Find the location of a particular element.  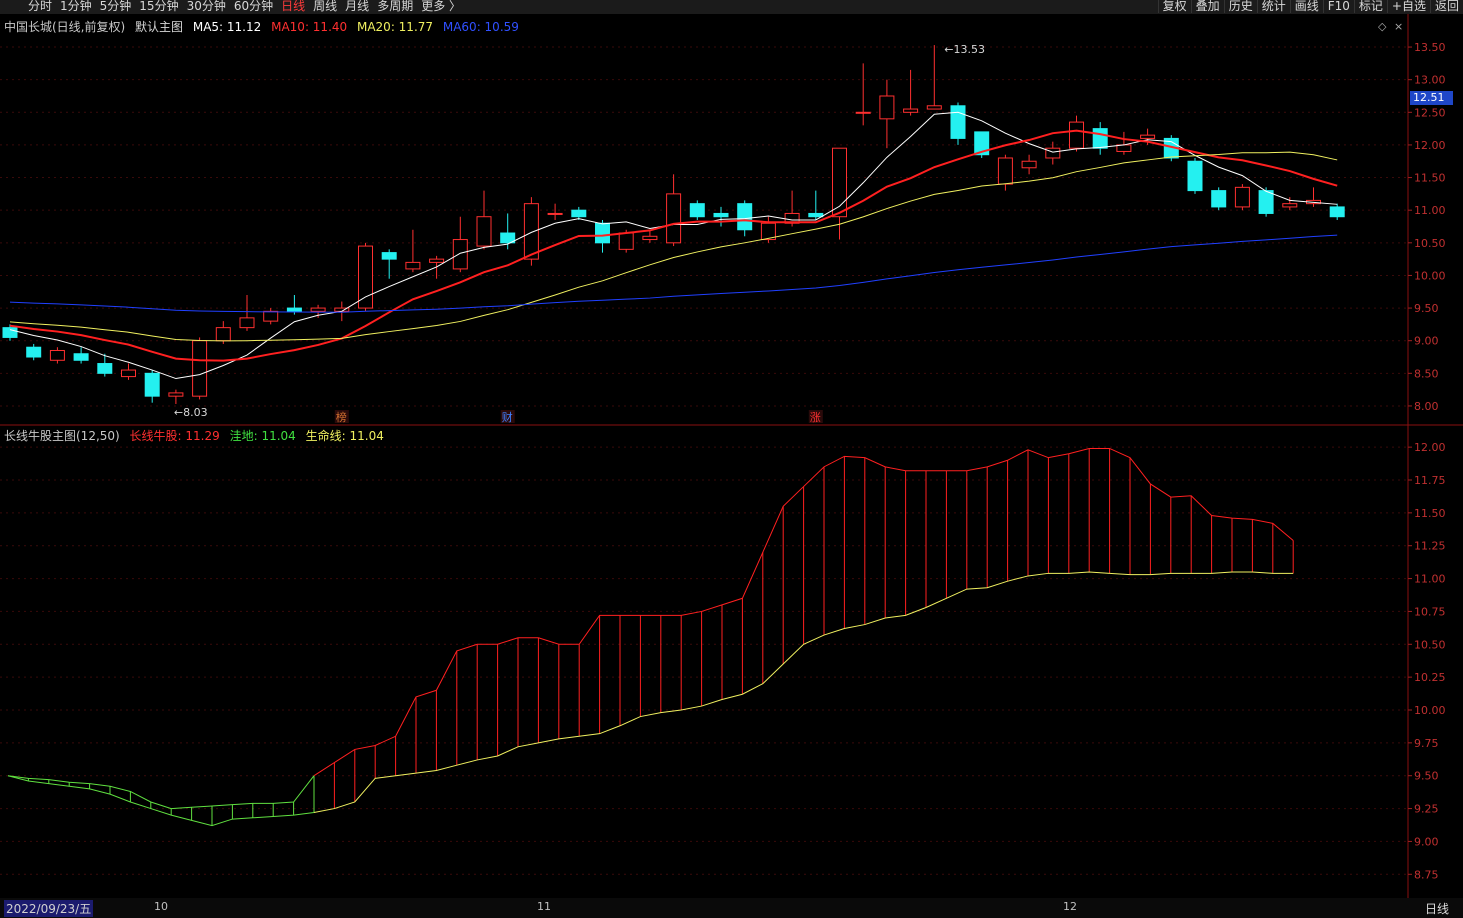

tool-button: 统计 is located at coordinates (1273, 6).